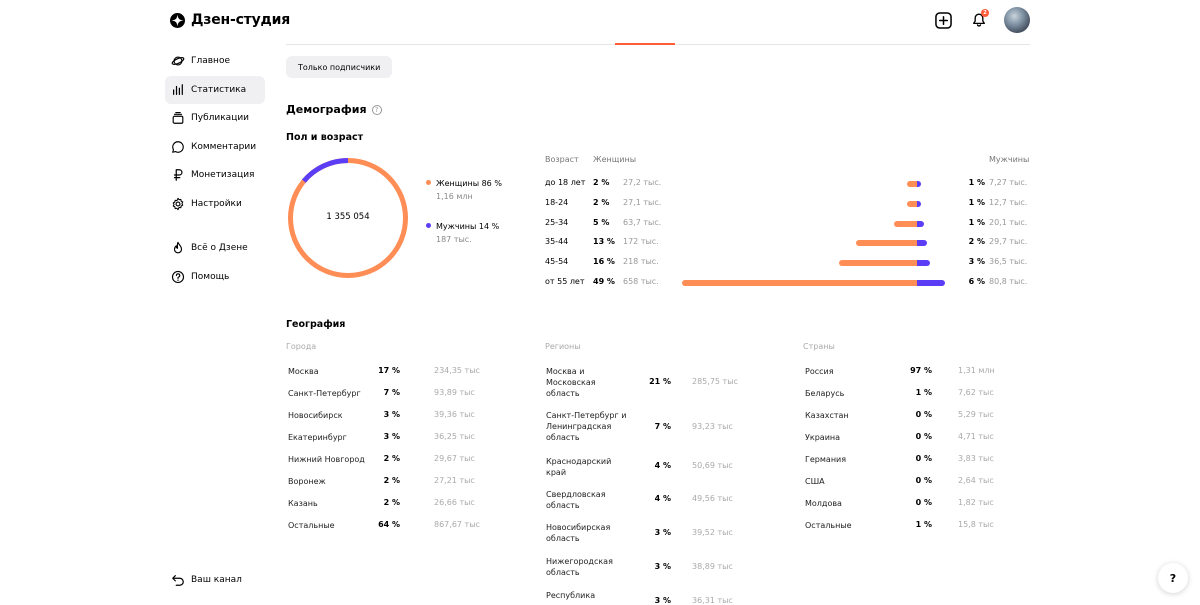  Describe the element at coordinates (1173, 578) in the screenshot. I see `help-button: ?` at that location.